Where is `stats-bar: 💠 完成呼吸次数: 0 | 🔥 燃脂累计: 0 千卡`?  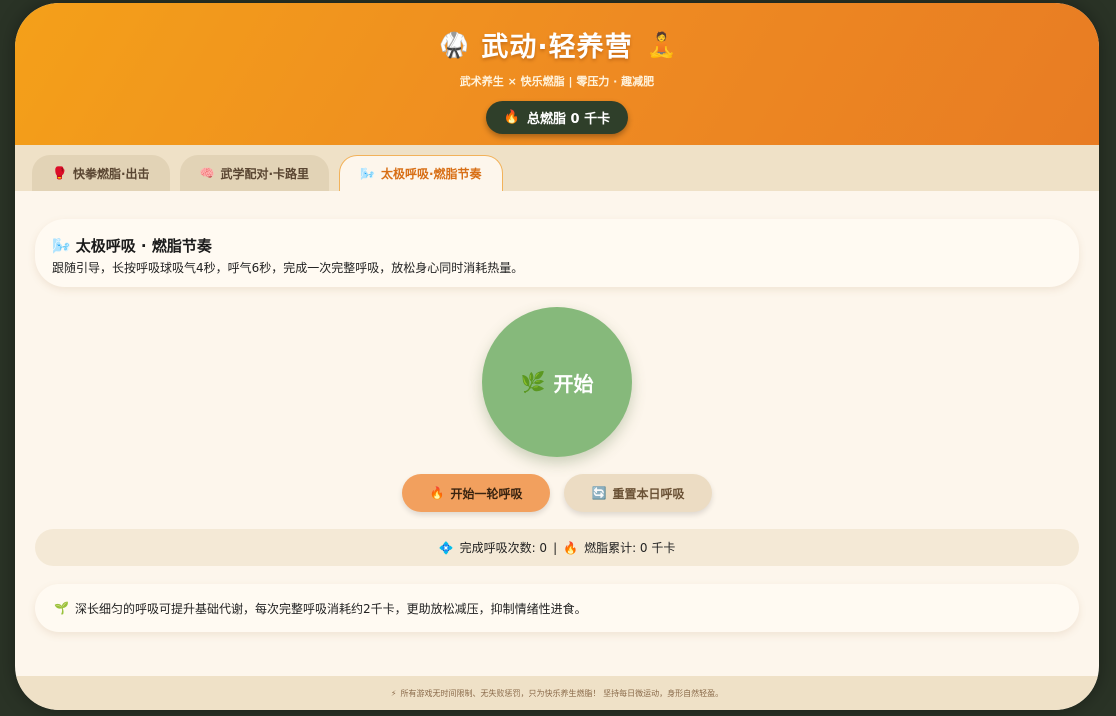 stats-bar: 💠 完成呼吸次数: 0 | 🔥 燃脂累计: 0 千卡 is located at coordinates (557, 547).